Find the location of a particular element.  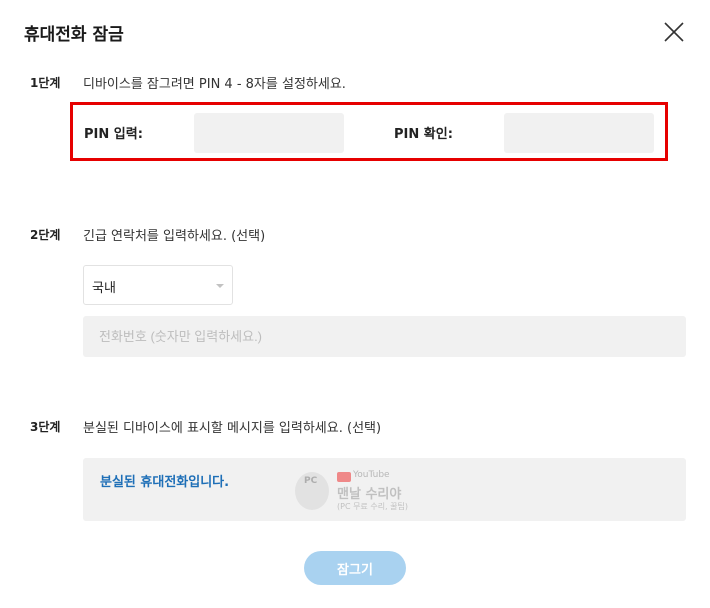

lock-button: 잠그기 is located at coordinates (355, 568).